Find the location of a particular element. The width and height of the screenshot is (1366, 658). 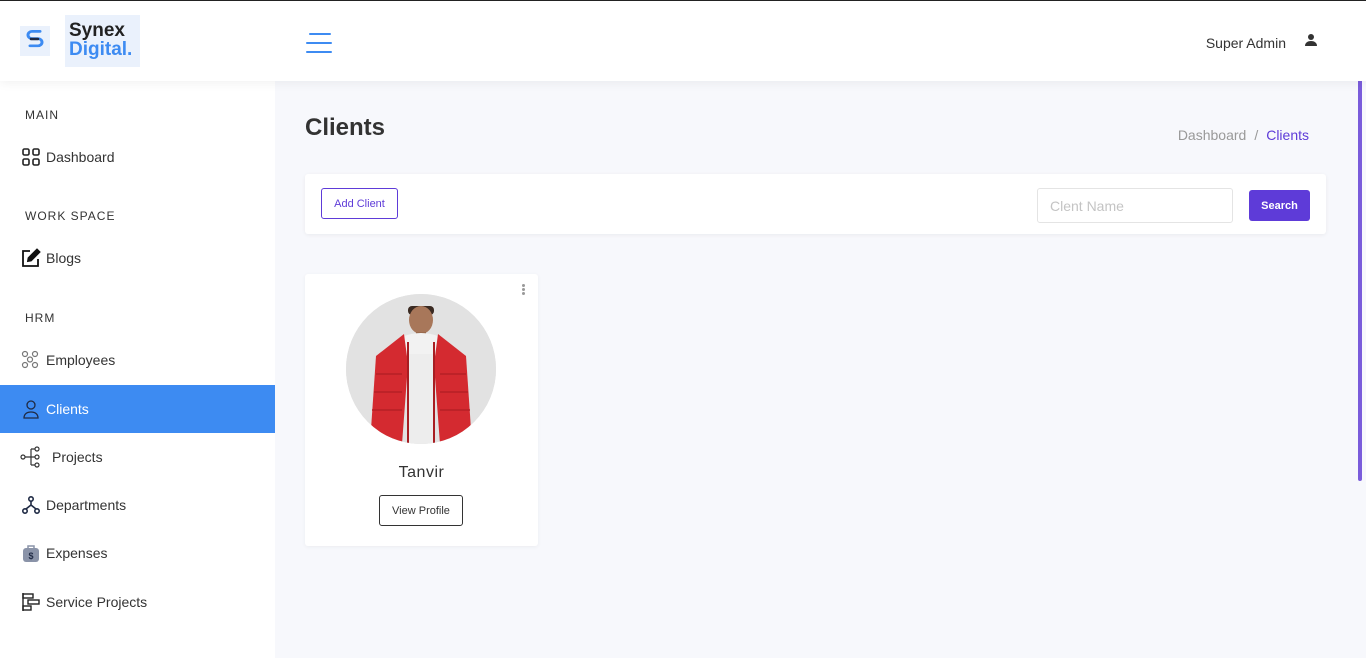

sidebar-item-departments: Departments is located at coordinates (137, 505).